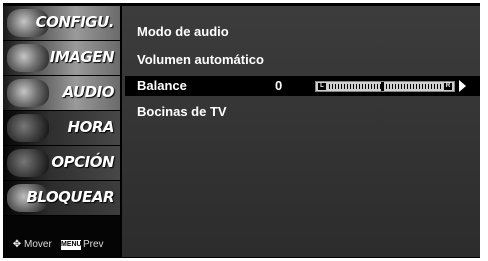  Describe the element at coordinates (93, 244) in the screenshot. I see `prev-hint: Prev` at that location.